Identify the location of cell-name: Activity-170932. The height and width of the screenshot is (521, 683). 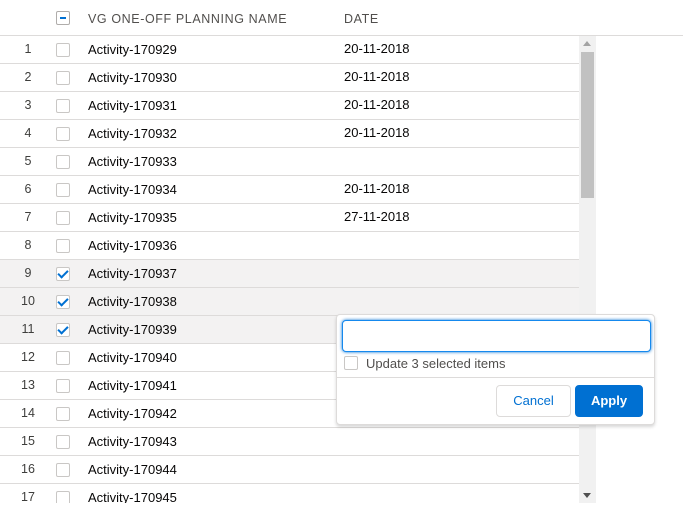
(132, 133).